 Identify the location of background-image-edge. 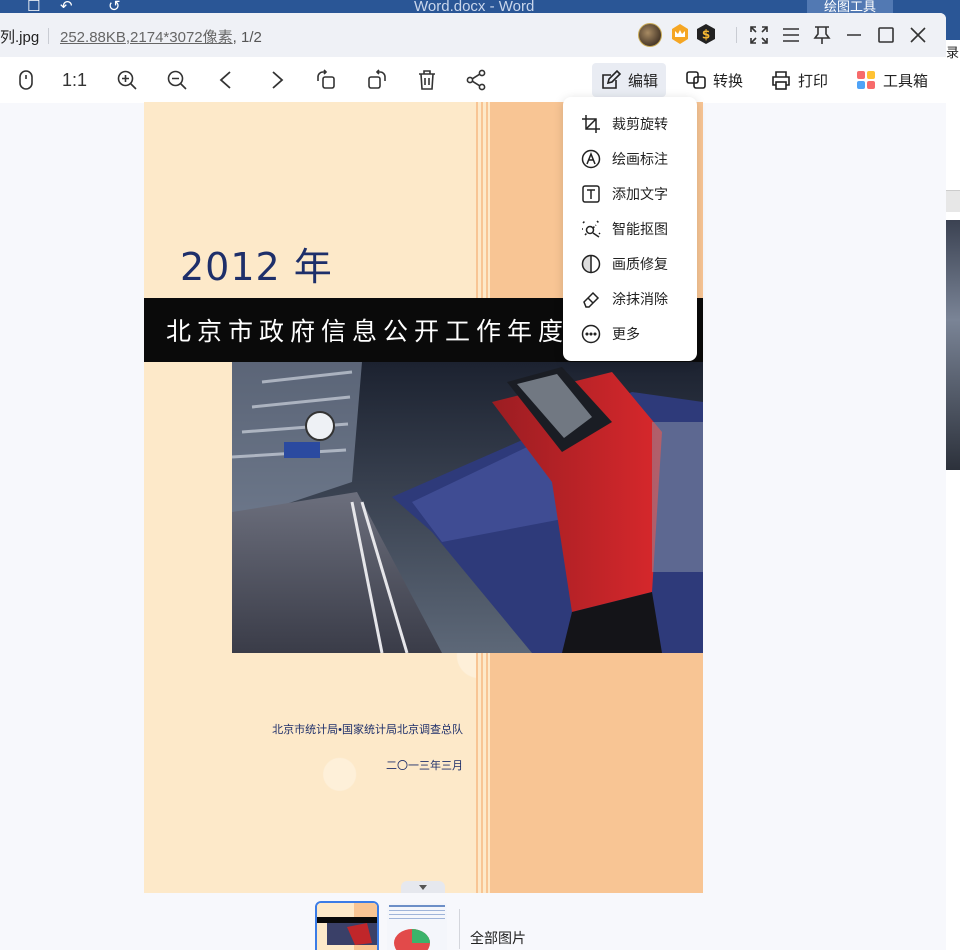
(953, 345).